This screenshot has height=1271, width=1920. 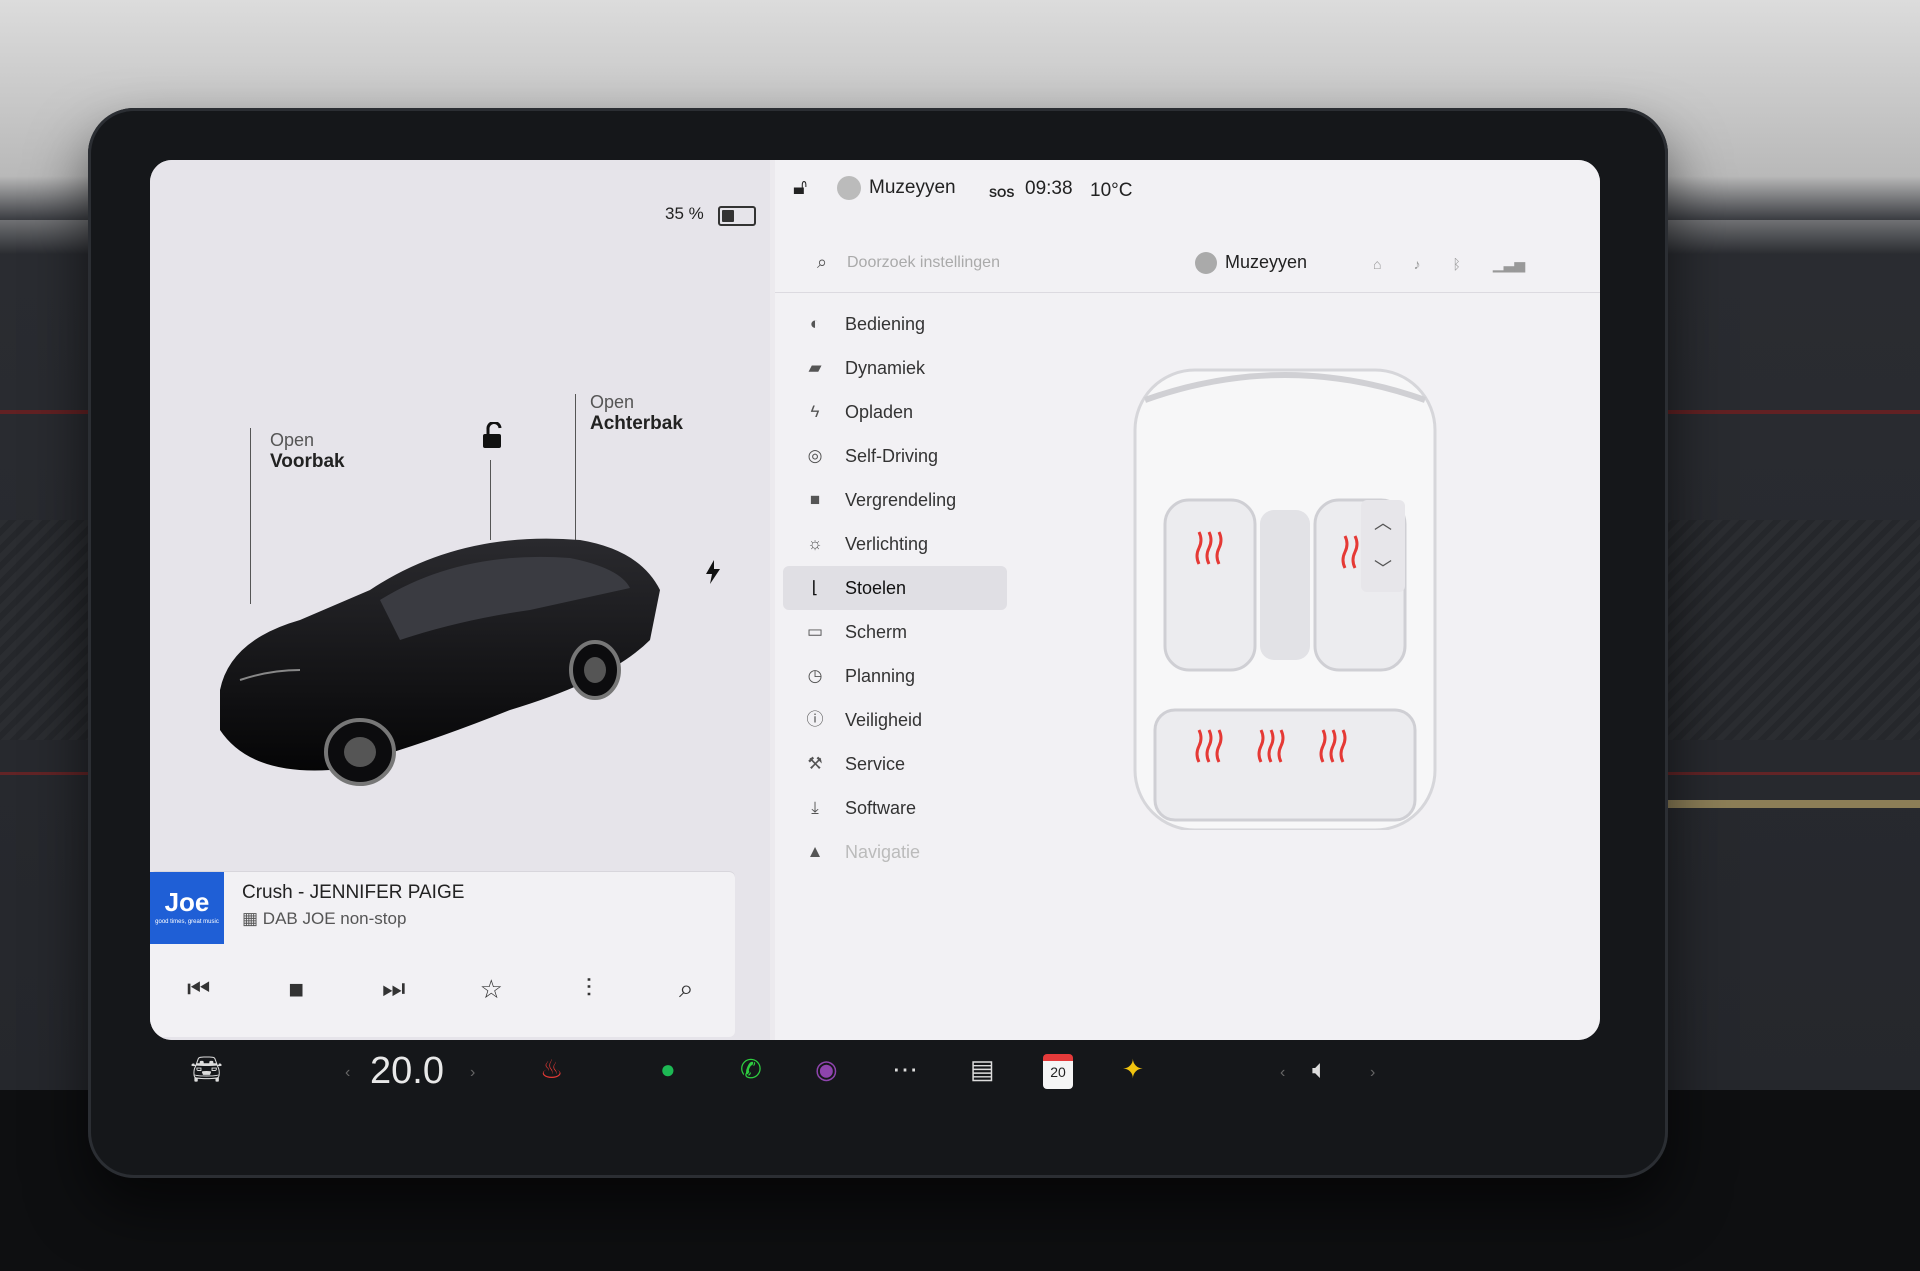 I want to click on menu-item-software: ⤓ Software, so click(x=895, y=808).